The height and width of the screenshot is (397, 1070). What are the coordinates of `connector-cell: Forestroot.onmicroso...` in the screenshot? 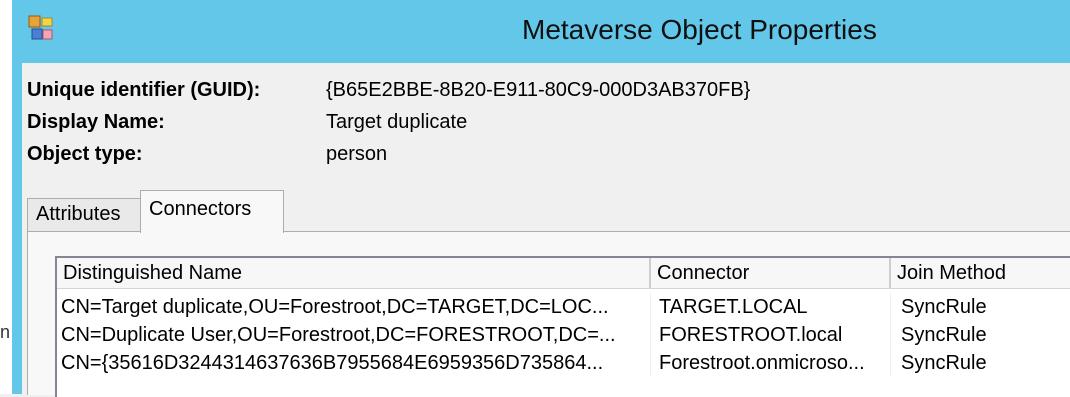 It's located at (771, 363).